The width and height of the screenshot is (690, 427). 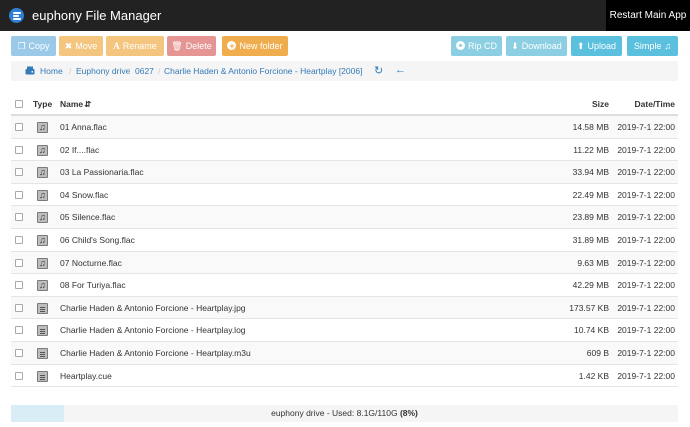 What do you see at coordinates (16, 15) in the screenshot?
I see `euphony-logo-icon` at bounding box center [16, 15].